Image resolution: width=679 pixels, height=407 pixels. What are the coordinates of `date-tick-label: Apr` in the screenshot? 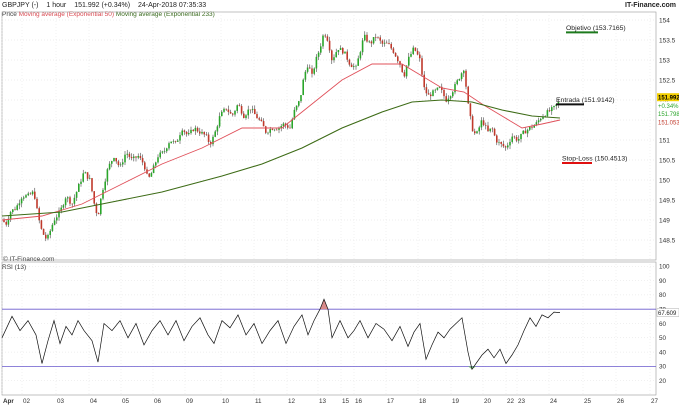 It's located at (8, 401).